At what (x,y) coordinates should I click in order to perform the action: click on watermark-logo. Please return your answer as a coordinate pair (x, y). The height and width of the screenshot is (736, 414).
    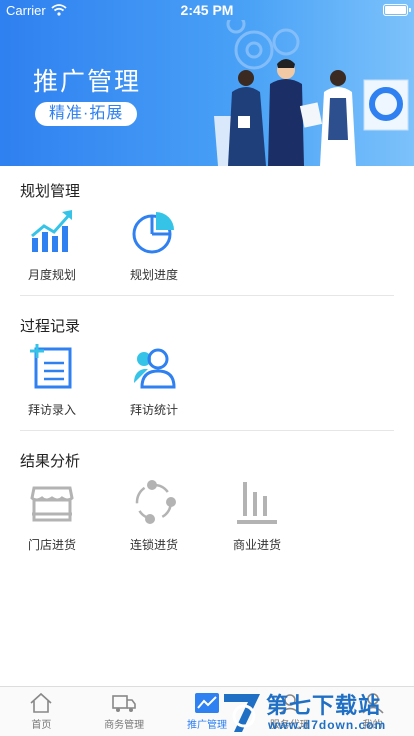
    Looking at the image, I should click on (242, 713).